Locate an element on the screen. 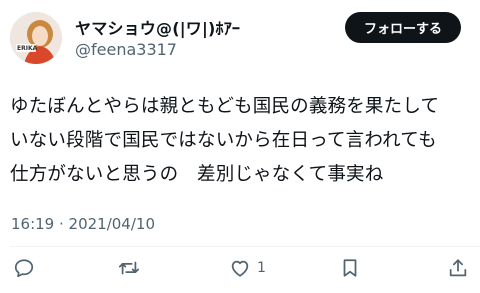  tweet-text-line: いない段階で国民ではないから在日って言われても is located at coordinates (223, 140).